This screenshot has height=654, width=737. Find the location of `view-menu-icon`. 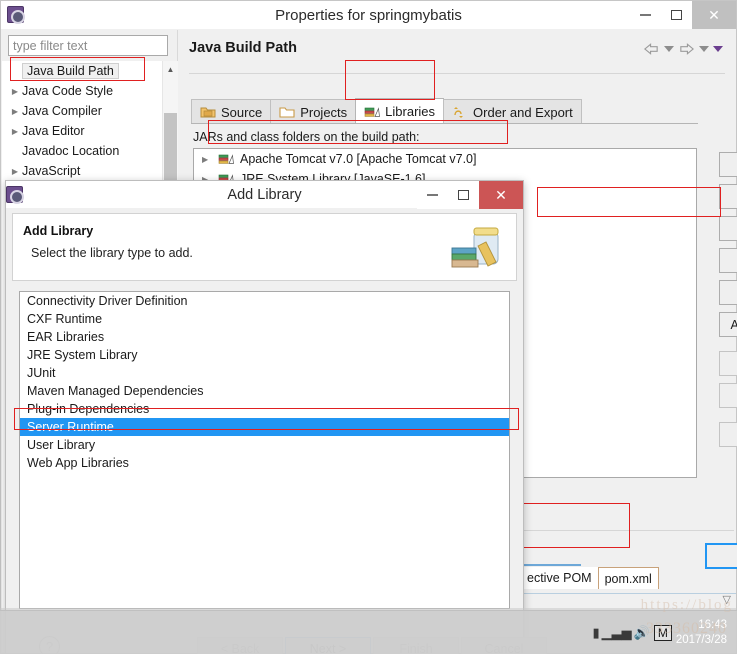

view-menu-icon is located at coordinates (718, 49).